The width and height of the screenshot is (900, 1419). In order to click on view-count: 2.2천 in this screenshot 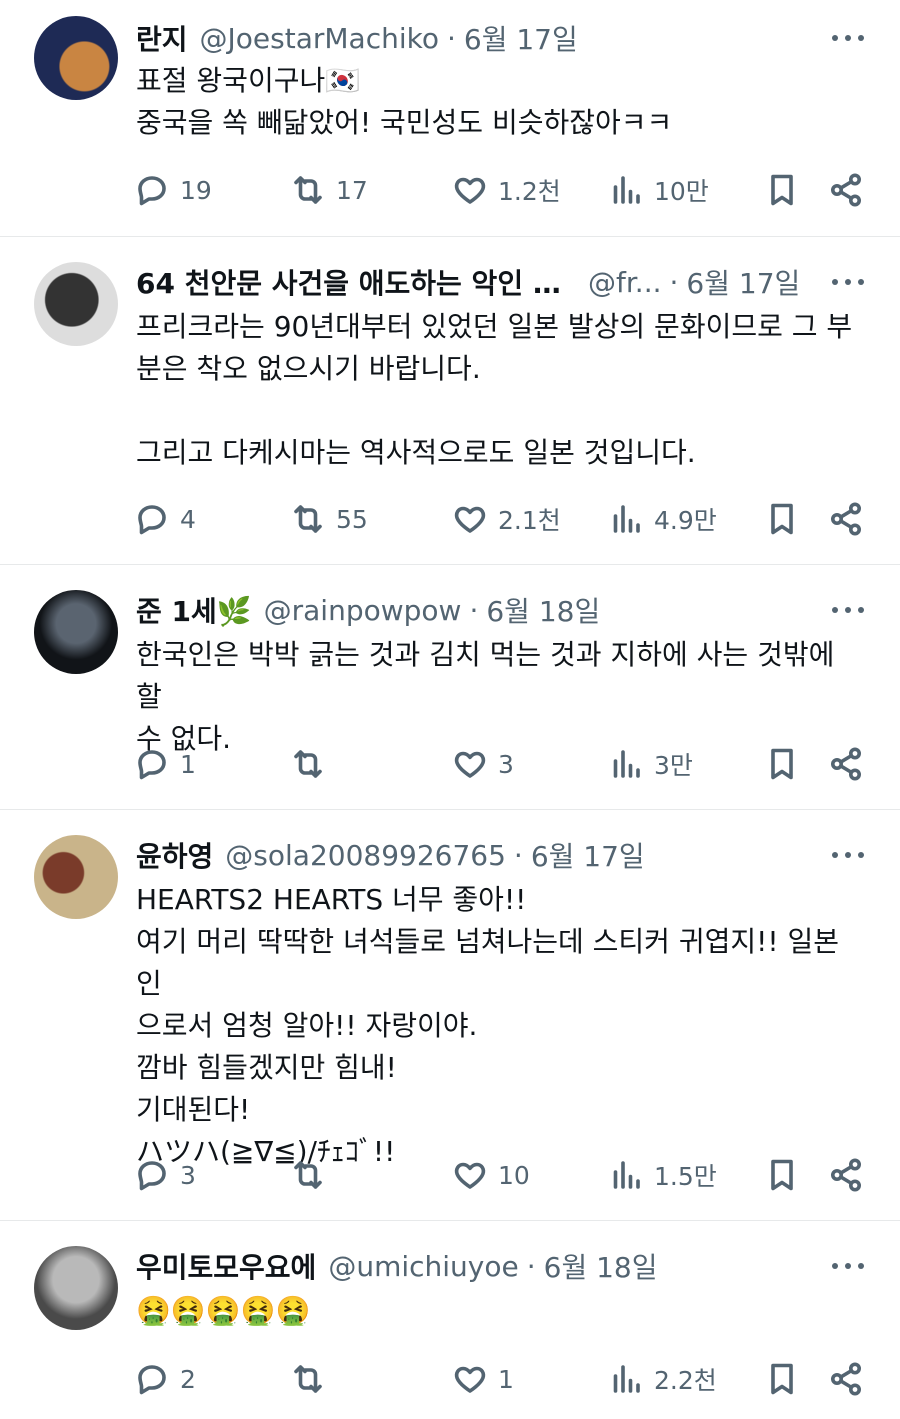, I will do `click(685, 1380)`.